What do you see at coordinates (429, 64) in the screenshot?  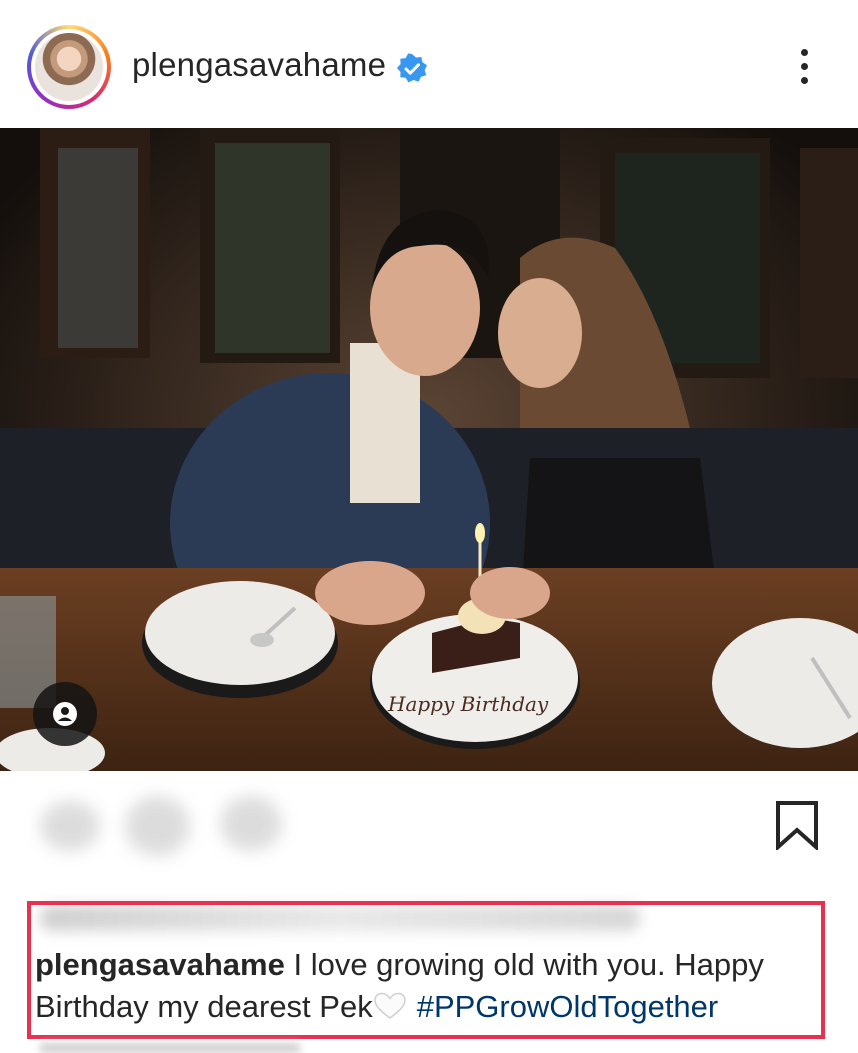 I see `post-header: plengasavahame` at bounding box center [429, 64].